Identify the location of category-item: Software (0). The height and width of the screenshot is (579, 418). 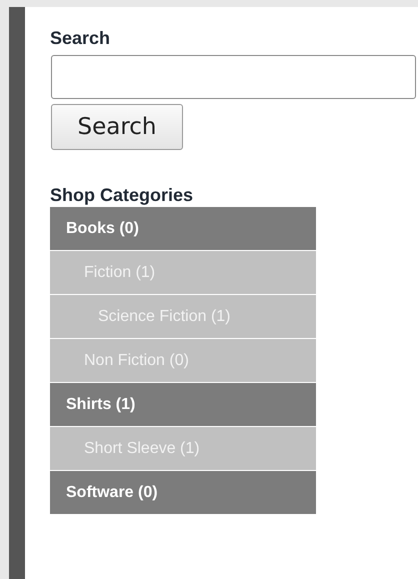
(183, 492).